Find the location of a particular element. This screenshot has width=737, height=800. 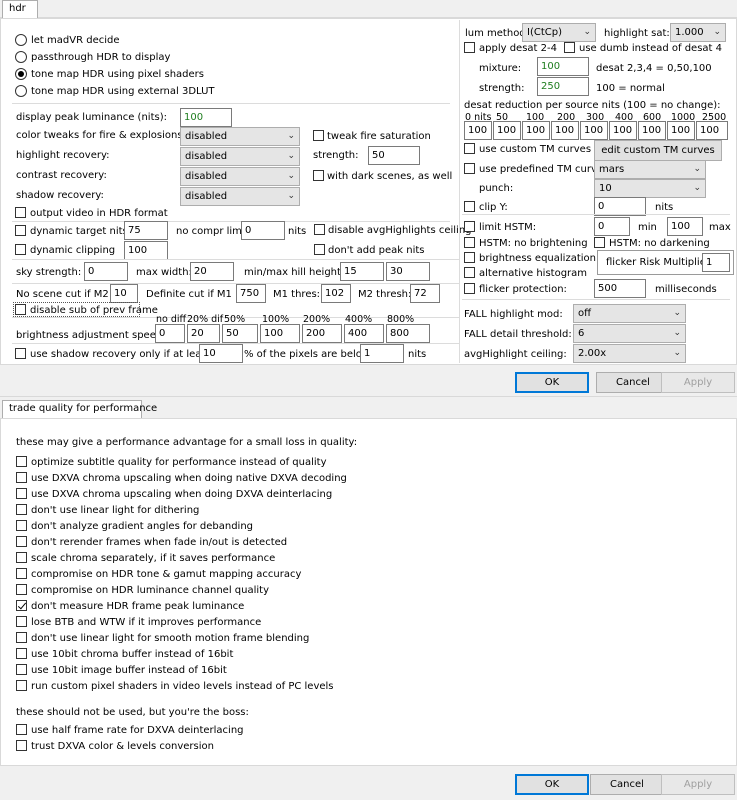

radio-let-madvr-decide is located at coordinates (21, 40).